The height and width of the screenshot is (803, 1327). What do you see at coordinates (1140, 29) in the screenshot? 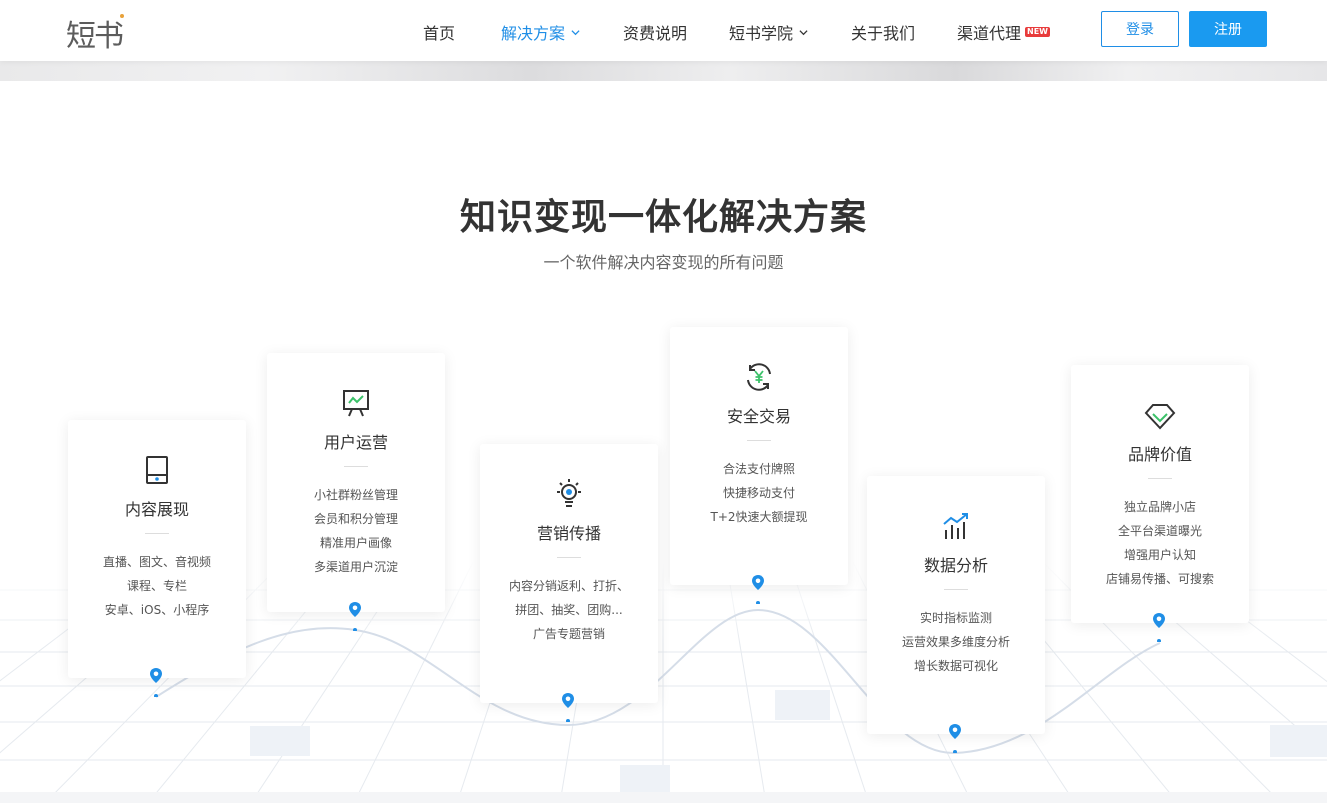
I see `login-button: 登录` at bounding box center [1140, 29].